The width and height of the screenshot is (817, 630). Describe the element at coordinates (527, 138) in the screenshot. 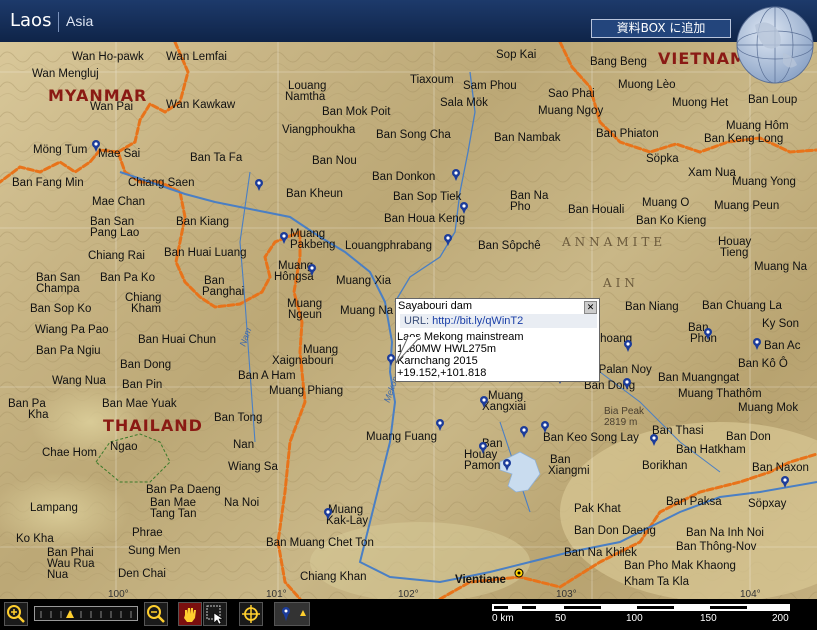

I see `place-label: Ban Nambak` at that location.